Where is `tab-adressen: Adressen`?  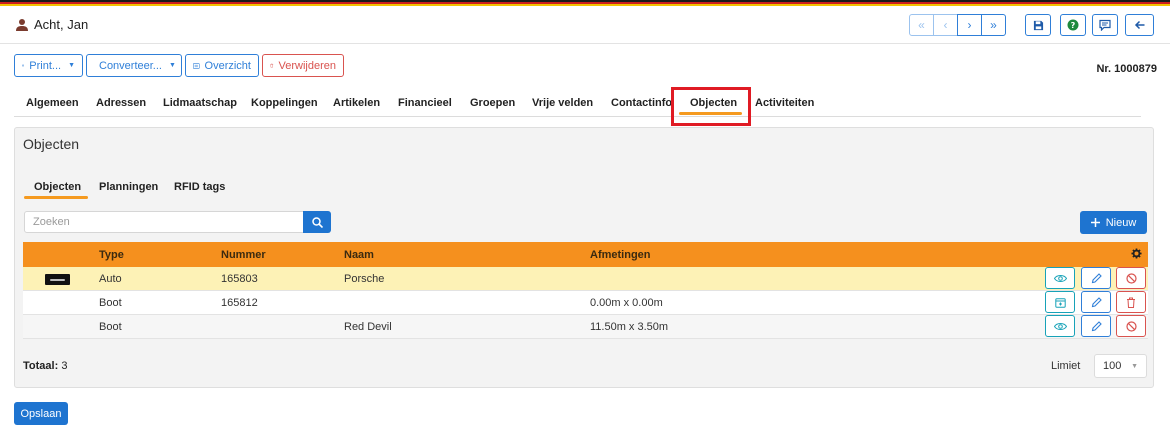
tab-adressen: Adressen is located at coordinates (121, 103).